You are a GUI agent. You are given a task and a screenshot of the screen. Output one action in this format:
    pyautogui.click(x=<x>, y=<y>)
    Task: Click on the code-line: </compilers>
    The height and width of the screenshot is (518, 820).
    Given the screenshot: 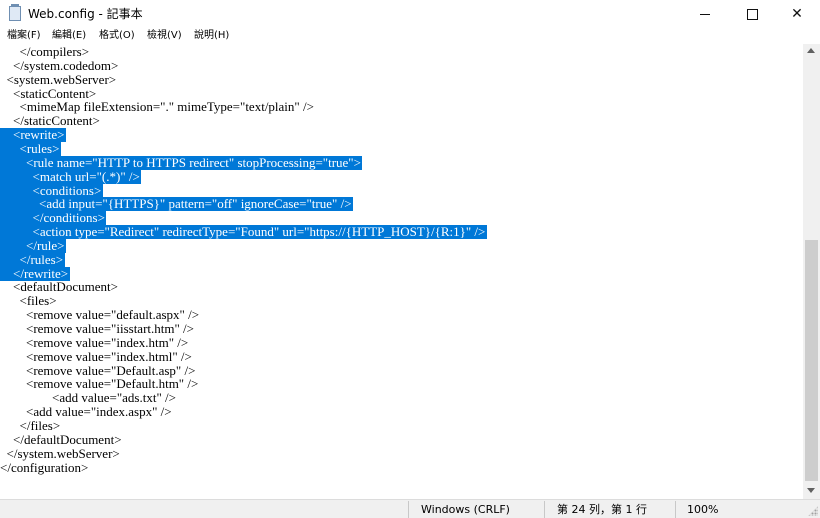 What is the action you would take?
    pyautogui.click(x=45, y=52)
    